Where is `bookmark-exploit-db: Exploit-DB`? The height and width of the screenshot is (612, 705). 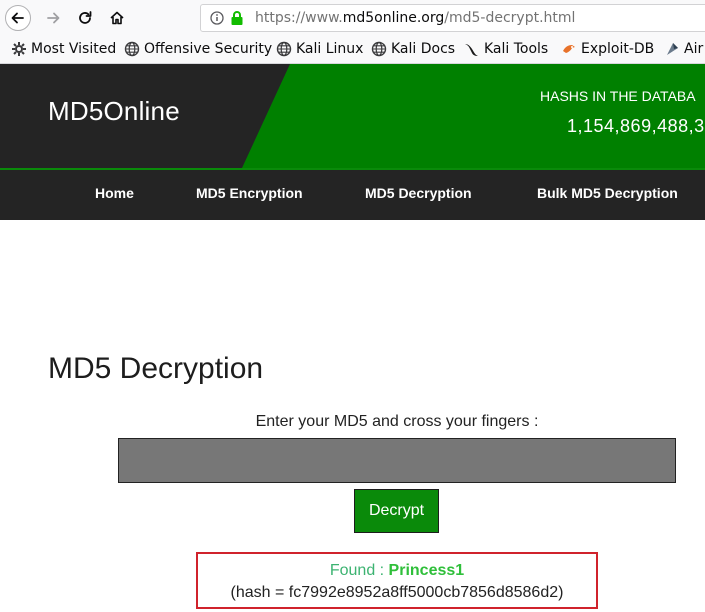
bookmark-exploit-db: Exploit-DB is located at coordinates (607, 49).